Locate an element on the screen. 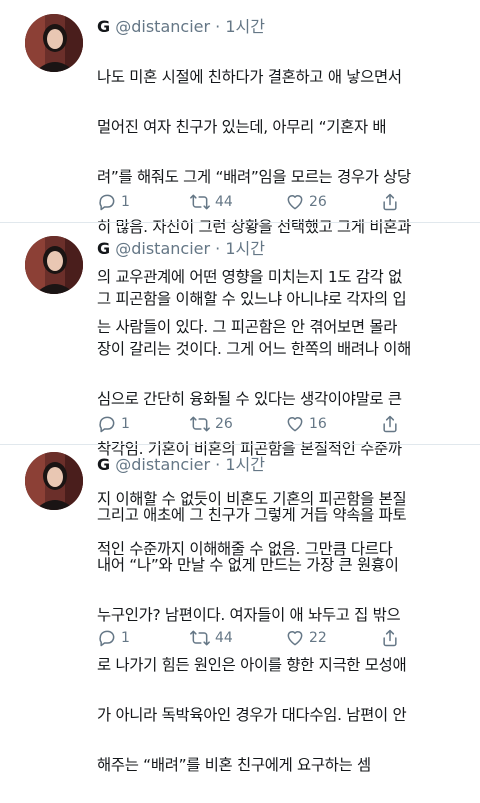  like-count: 22 is located at coordinates (318, 638).